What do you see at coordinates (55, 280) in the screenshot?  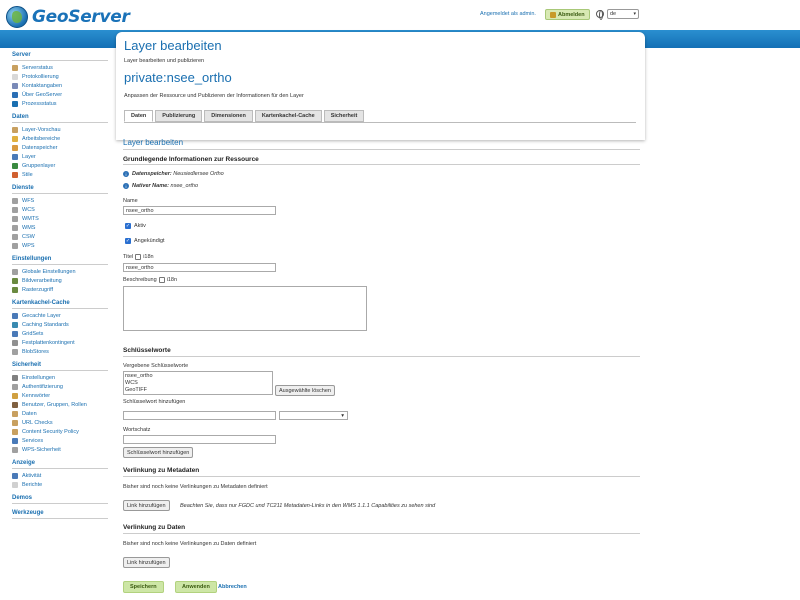 I see `sidebar-item: Bildverarbeitung` at bounding box center [55, 280].